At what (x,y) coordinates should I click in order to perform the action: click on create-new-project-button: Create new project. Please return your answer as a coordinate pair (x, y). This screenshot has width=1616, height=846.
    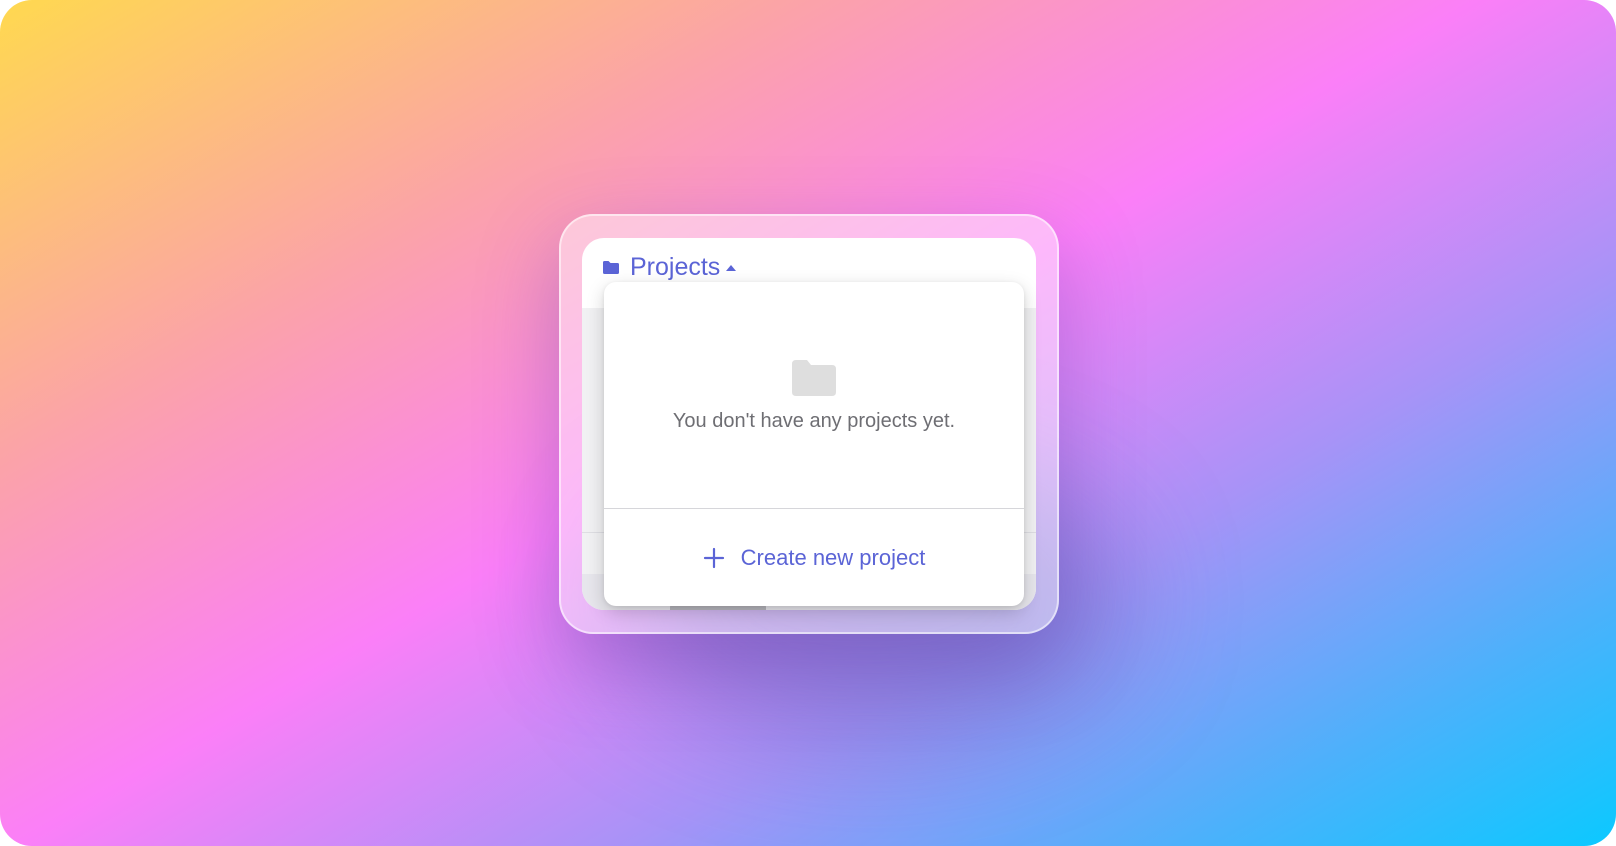
    Looking at the image, I should click on (814, 557).